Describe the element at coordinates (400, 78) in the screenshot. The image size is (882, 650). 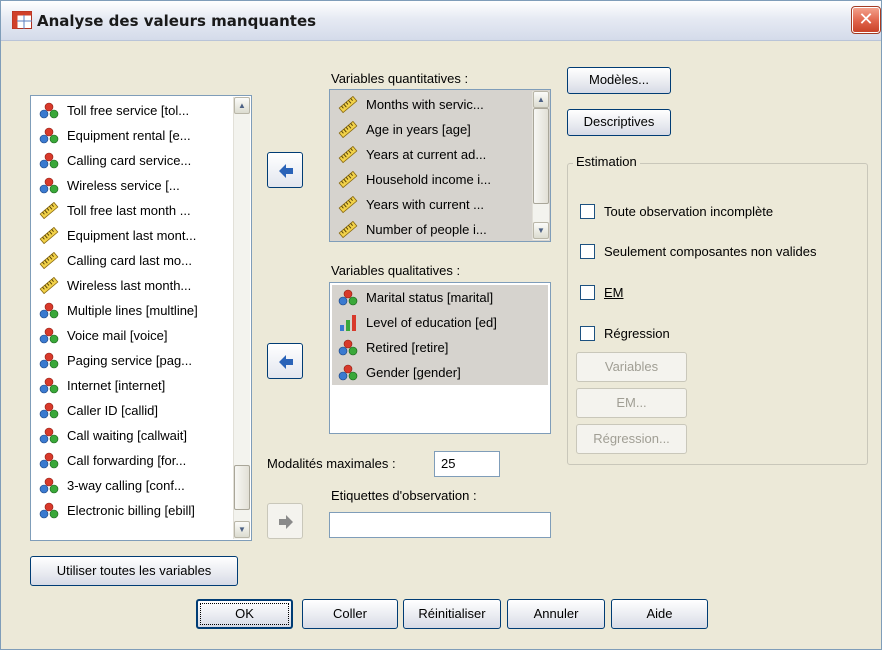
I see `quantitative-variables-label: Variables quantitatives :` at that location.